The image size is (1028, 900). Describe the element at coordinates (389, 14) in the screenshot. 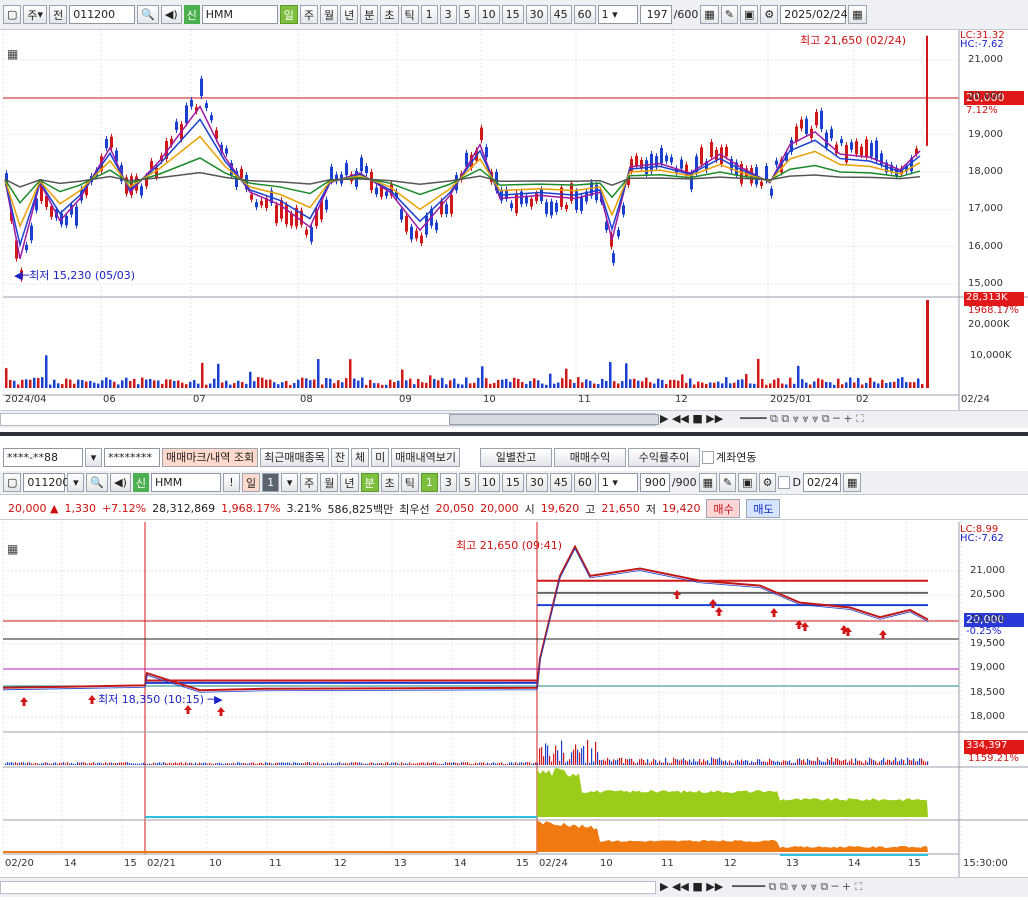

I see `tab-second: 초` at that location.